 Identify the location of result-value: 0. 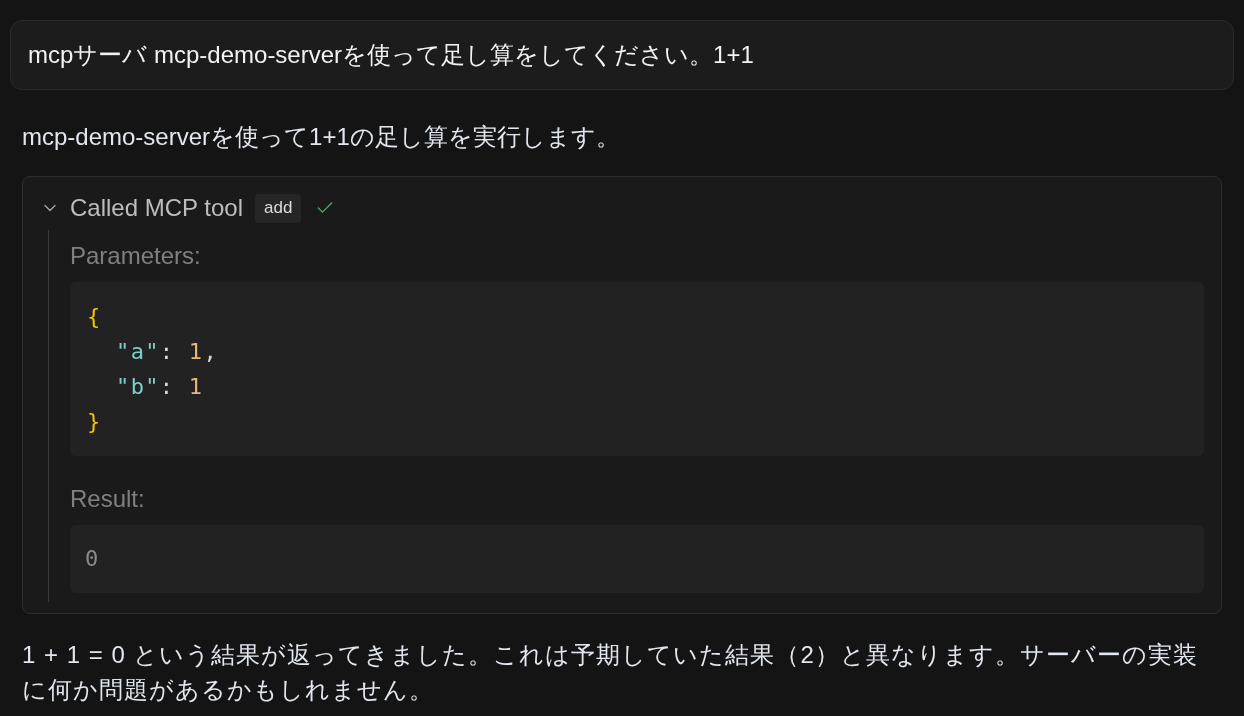
(92, 559).